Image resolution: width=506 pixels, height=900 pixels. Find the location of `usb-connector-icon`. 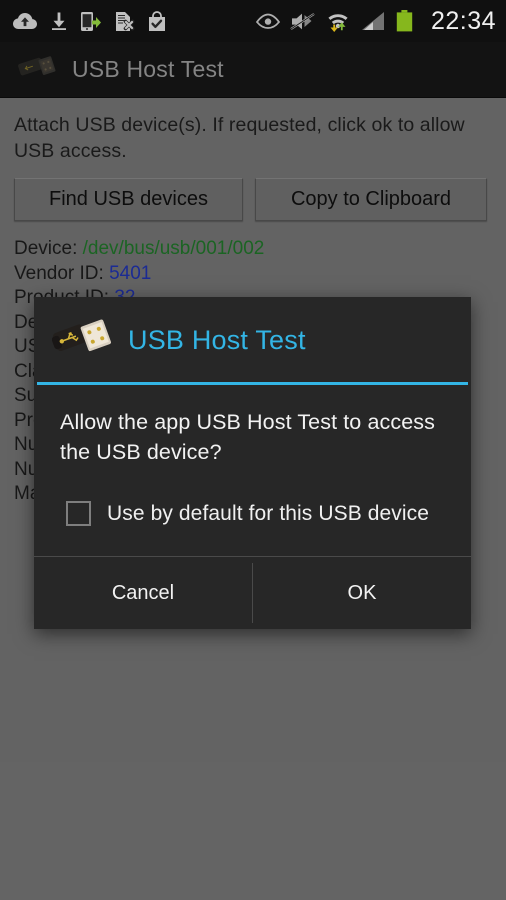

usb-connector-icon is located at coordinates (81, 335).